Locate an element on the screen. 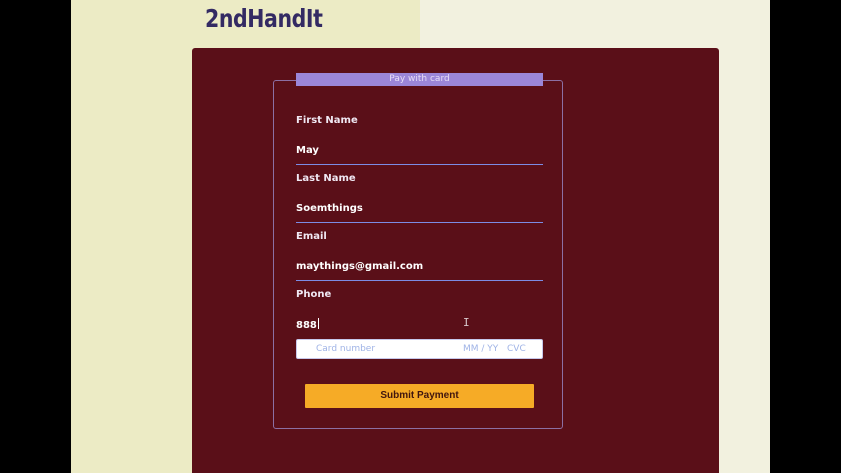 The height and width of the screenshot is (473, 841). card-expiry-input: MM / YY is located at coordinates (480, 349).